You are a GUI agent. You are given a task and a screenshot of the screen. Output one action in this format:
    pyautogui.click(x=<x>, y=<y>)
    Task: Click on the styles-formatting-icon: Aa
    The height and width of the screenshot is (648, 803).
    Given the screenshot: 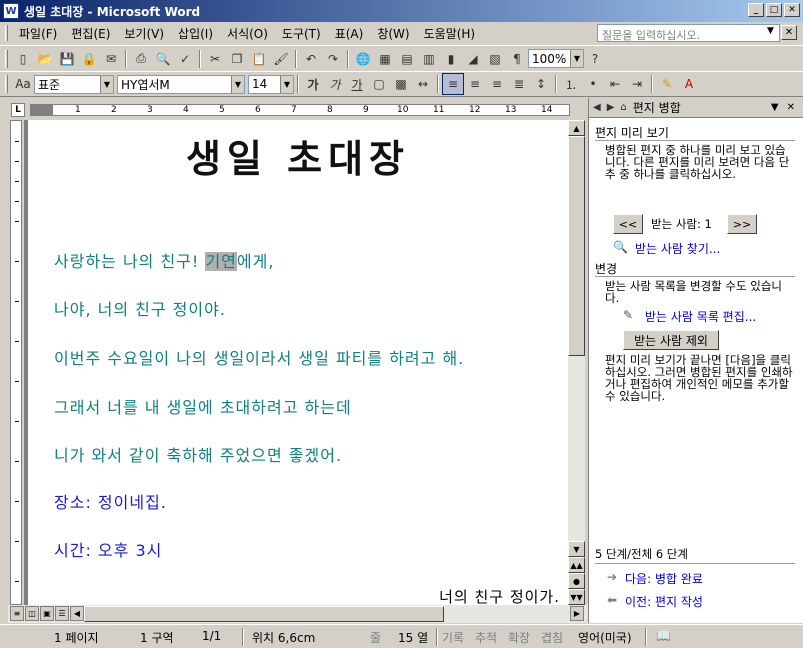 What is the action you would take?
    pyautogui.click(x=23, y=84)
    